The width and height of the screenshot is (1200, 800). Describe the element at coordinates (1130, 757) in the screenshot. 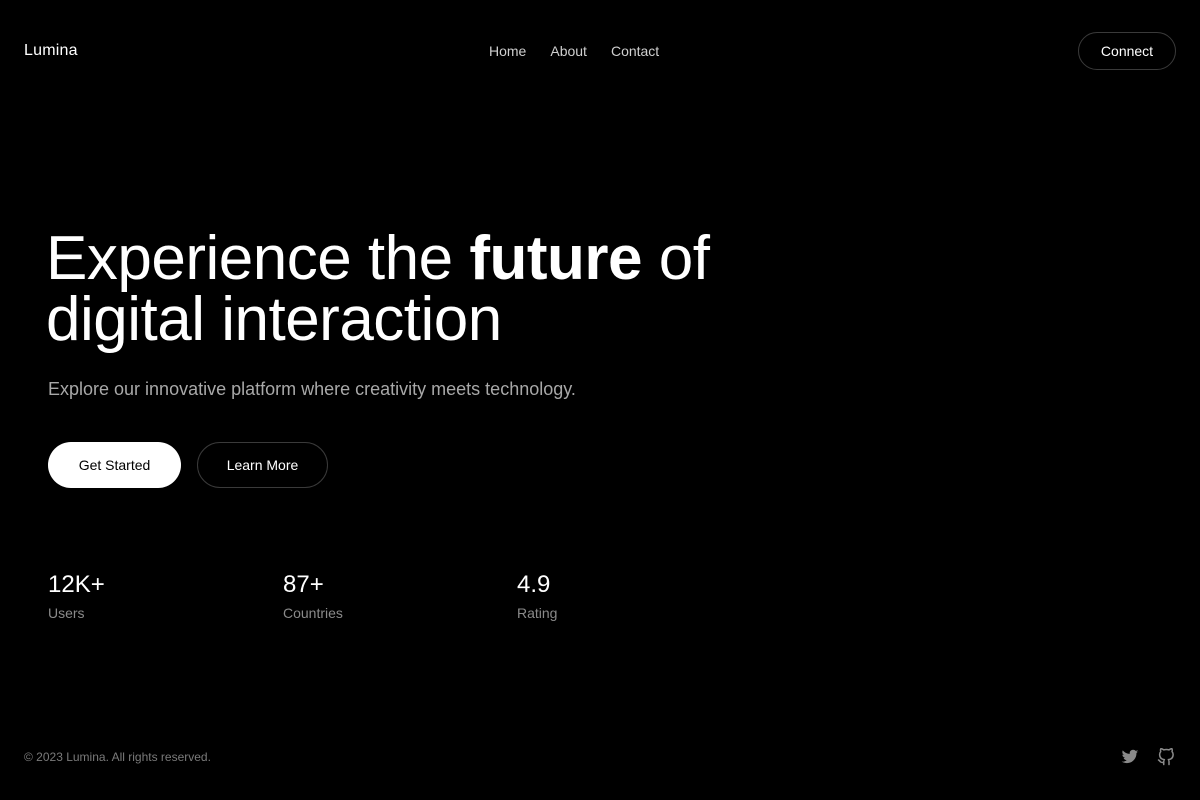

I see `twitter-icon` at that location.